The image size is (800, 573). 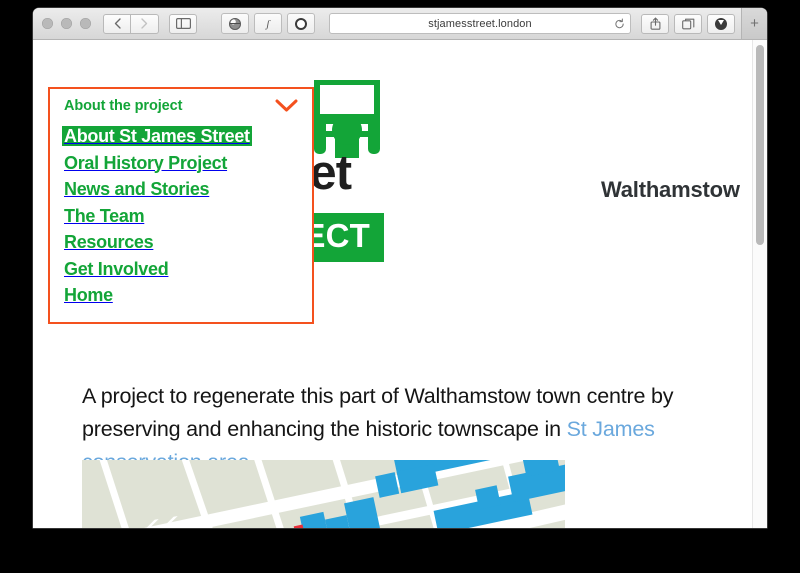 I want to click on chevron-right-icon, so click(x=144, y=23).